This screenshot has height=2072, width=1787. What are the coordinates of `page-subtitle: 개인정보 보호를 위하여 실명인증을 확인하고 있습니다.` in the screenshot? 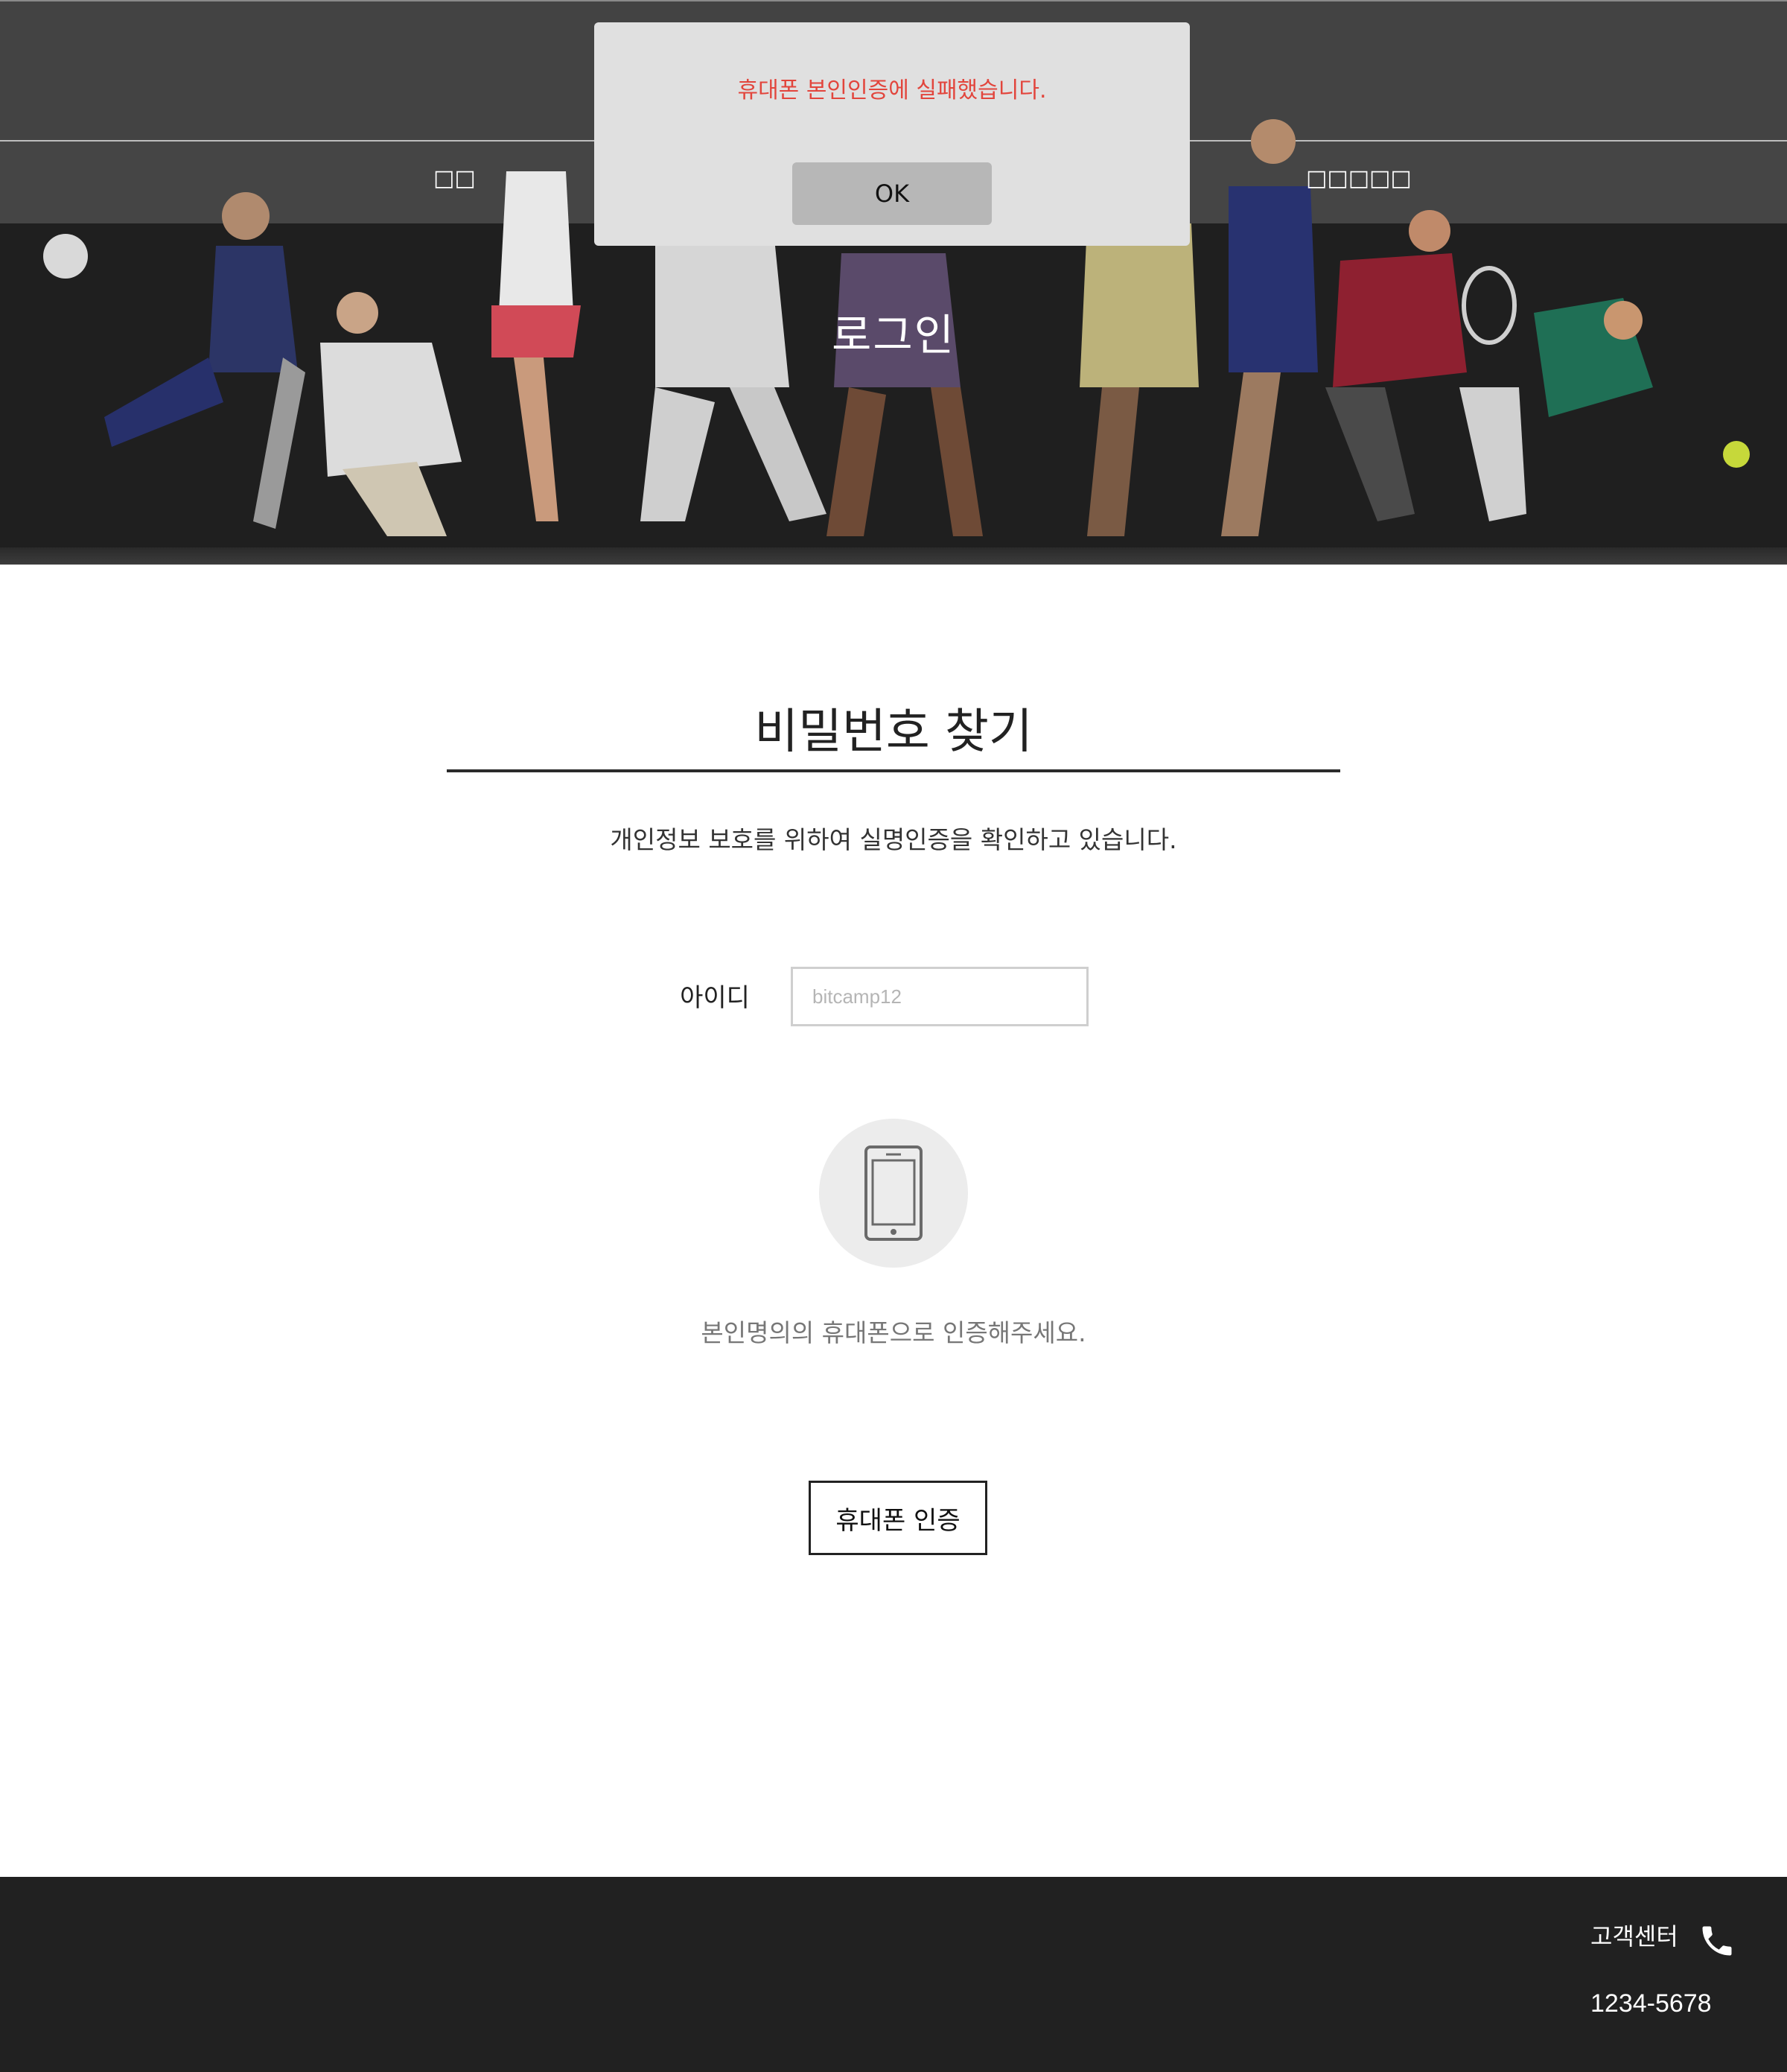 It's located at (893, 840).